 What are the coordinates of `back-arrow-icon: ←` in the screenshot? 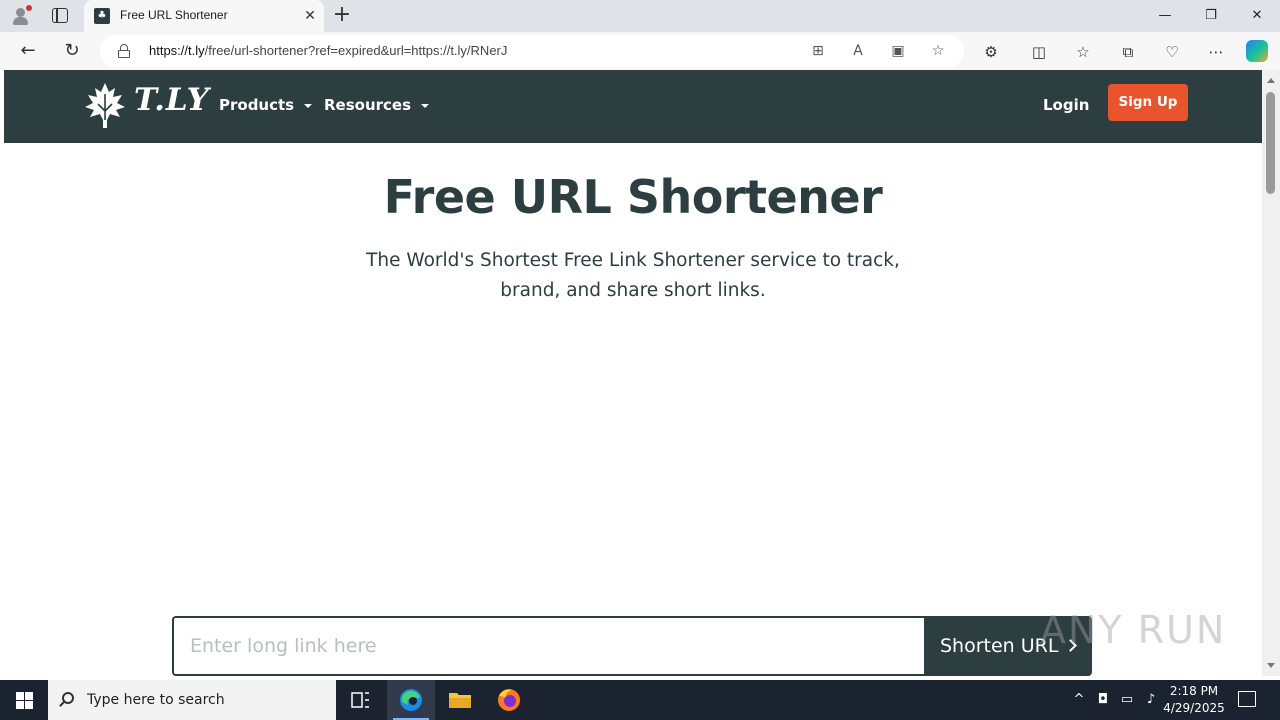 It's located at (28, 51).